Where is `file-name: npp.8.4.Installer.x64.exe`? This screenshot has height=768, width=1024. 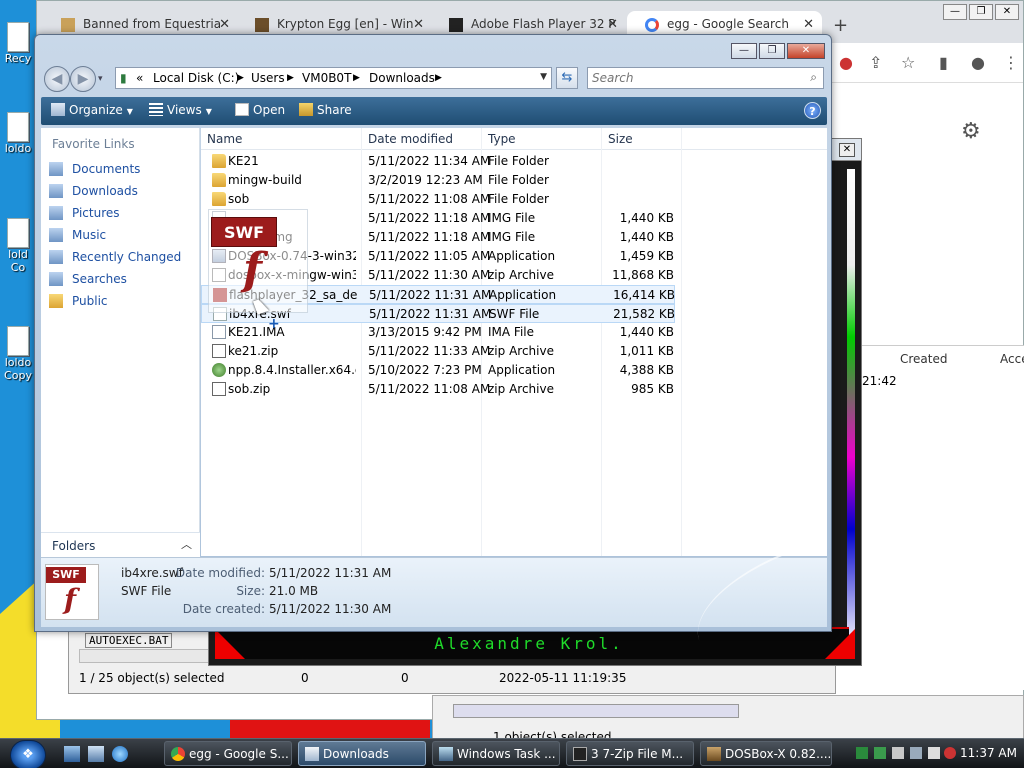
file-name: npp.8.4.Installer.x64.exe is located at coordinates (292, 370).